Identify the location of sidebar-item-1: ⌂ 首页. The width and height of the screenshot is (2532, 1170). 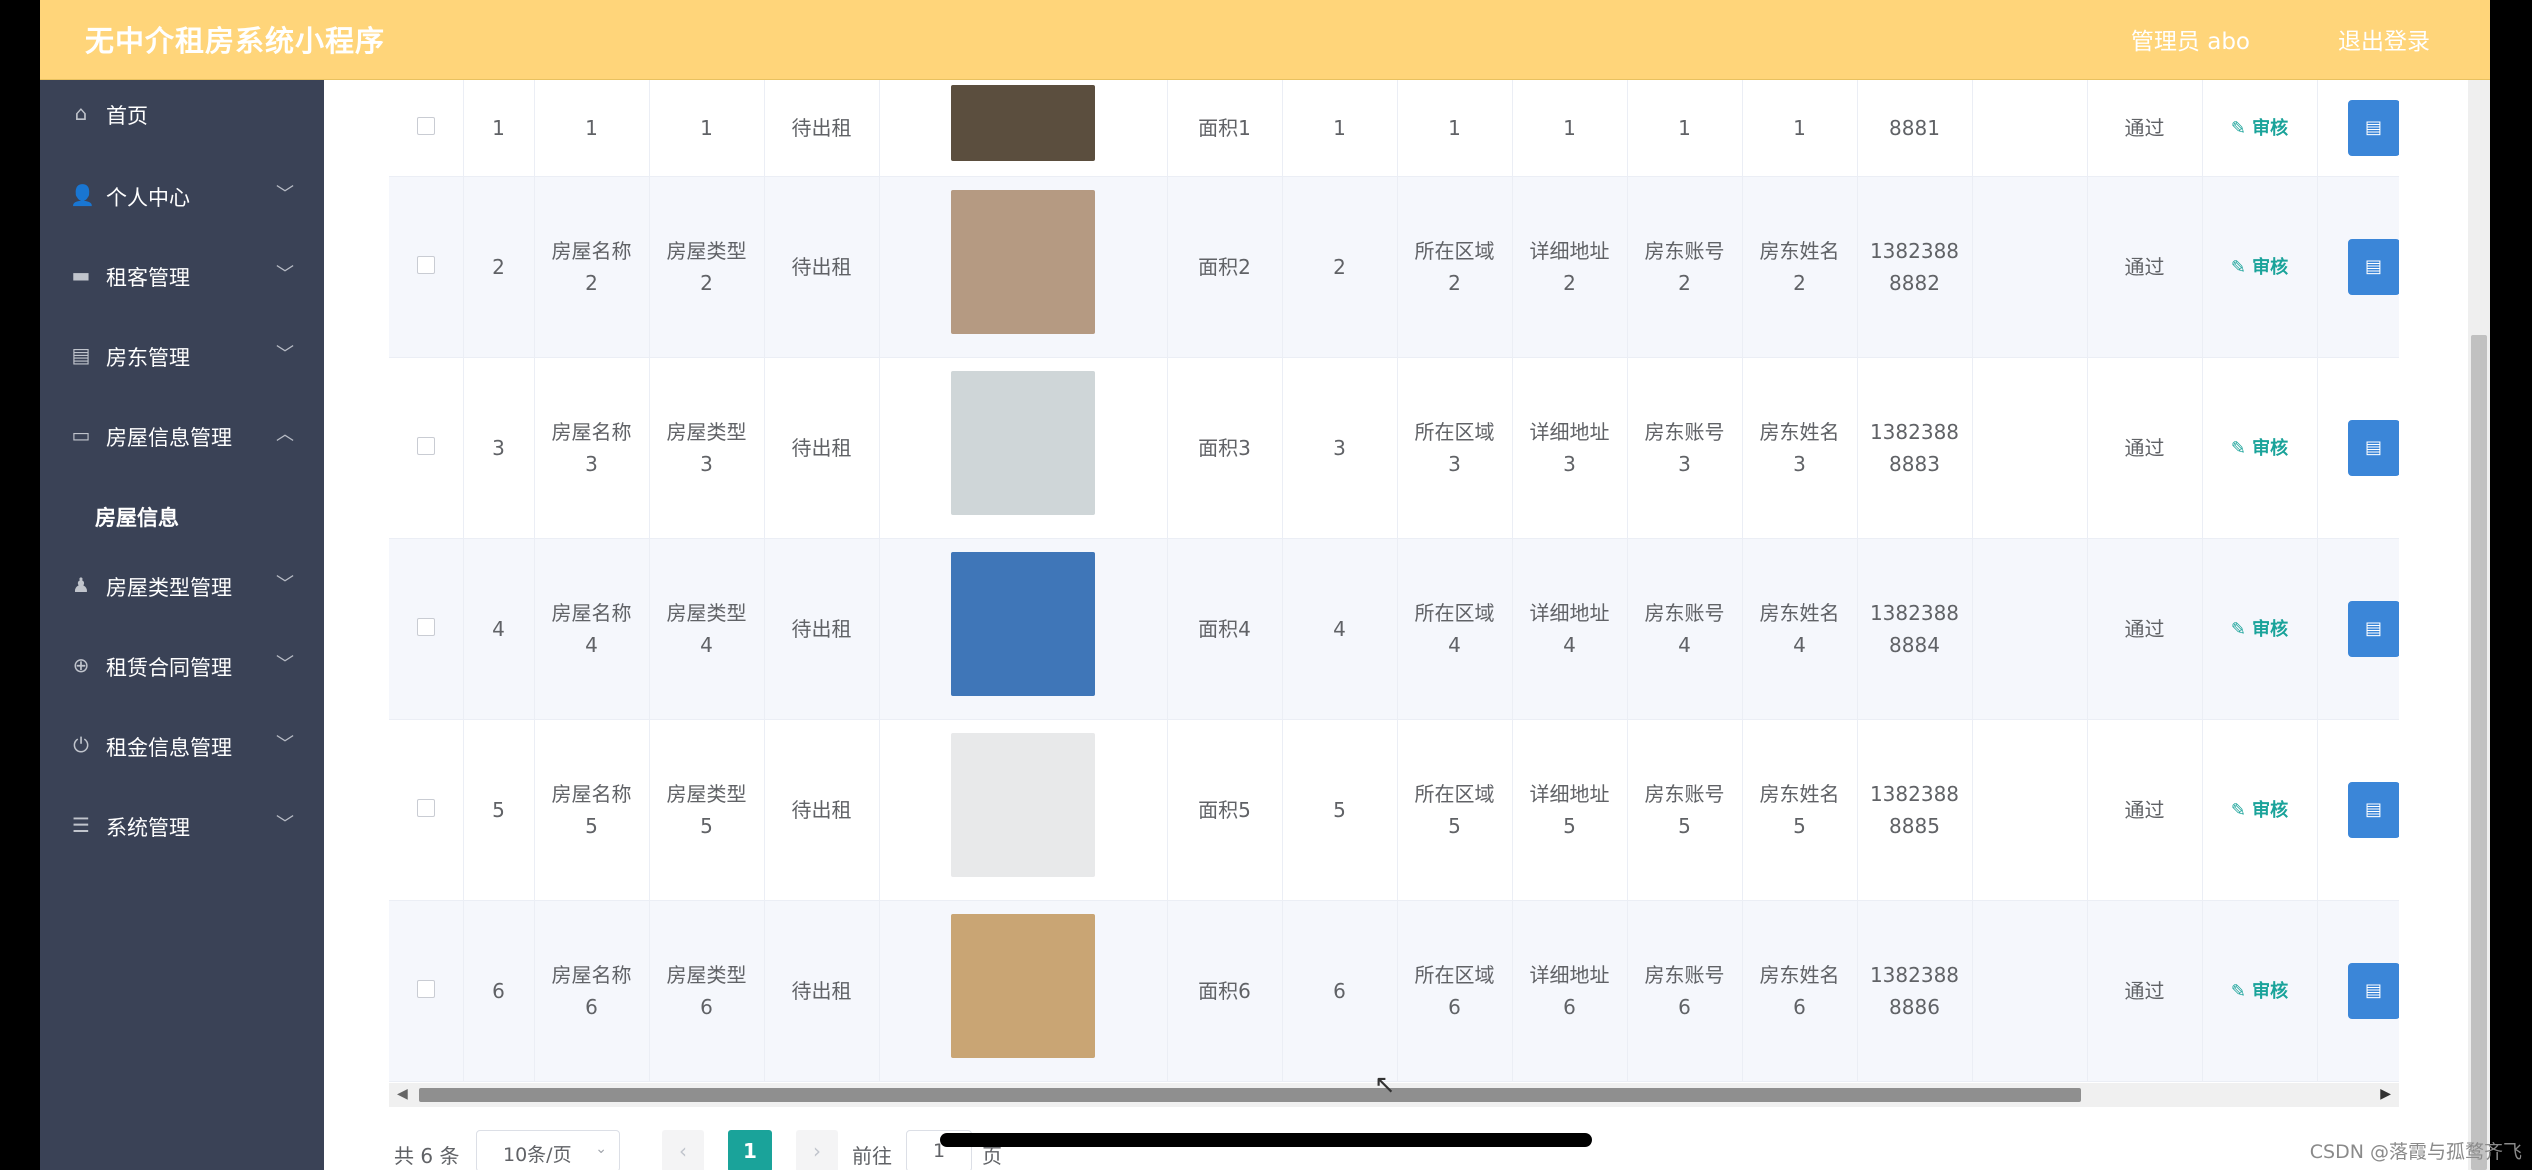
(182, 112).